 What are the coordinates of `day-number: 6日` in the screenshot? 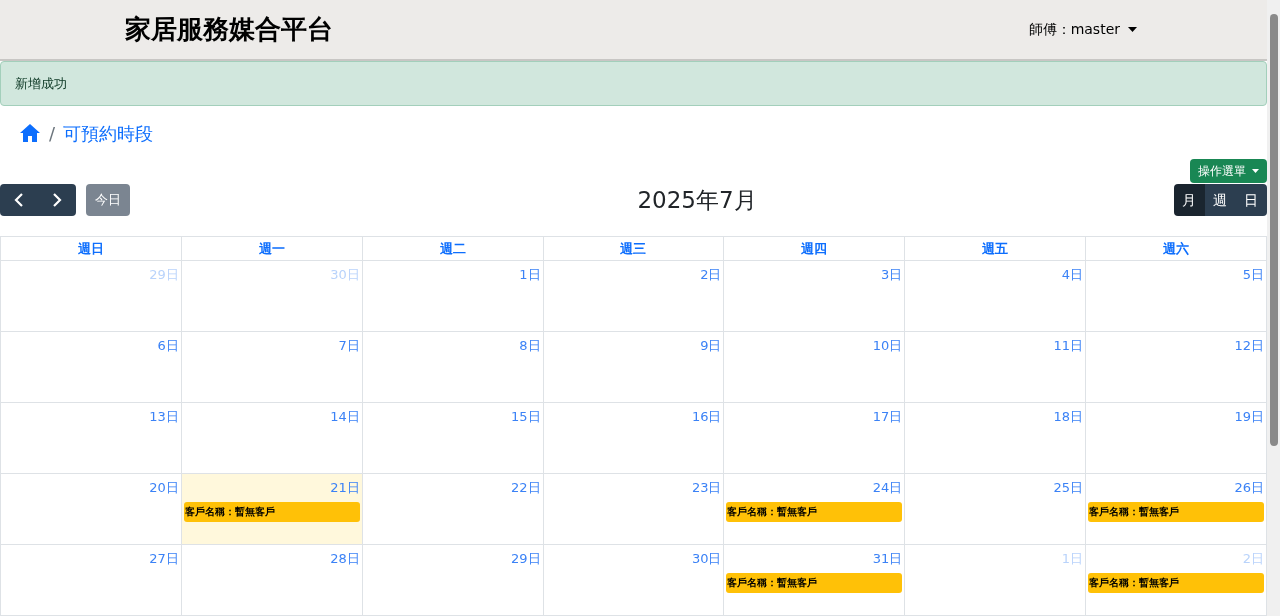 It's located at (168, 346).